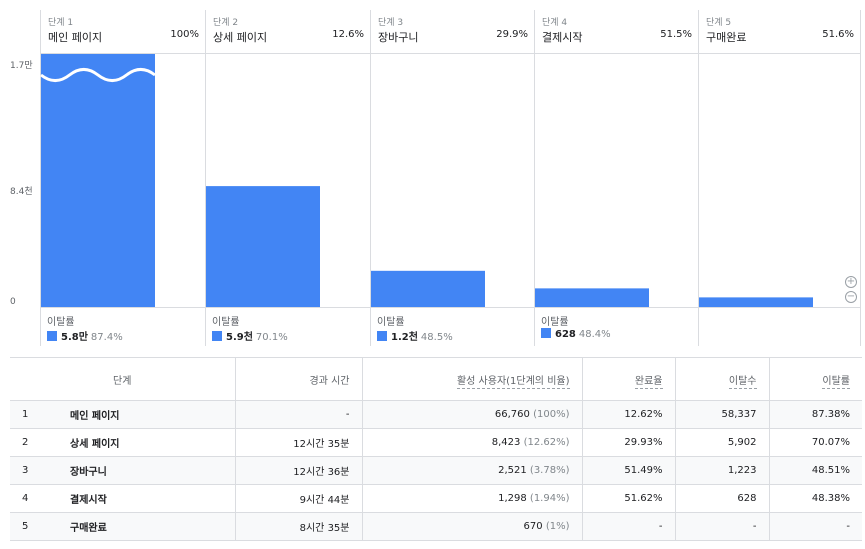 The height and width of the screenshot is (549, 865). I want to click on table-row: 5 구매완료 8시간 35분 670 (1%) - - -, so click(436, 526).